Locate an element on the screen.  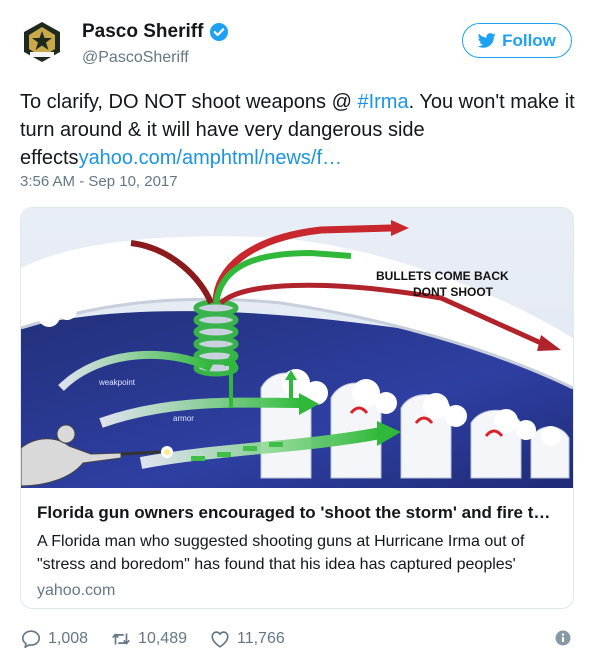
avatar is located at coordinates (42, 42).